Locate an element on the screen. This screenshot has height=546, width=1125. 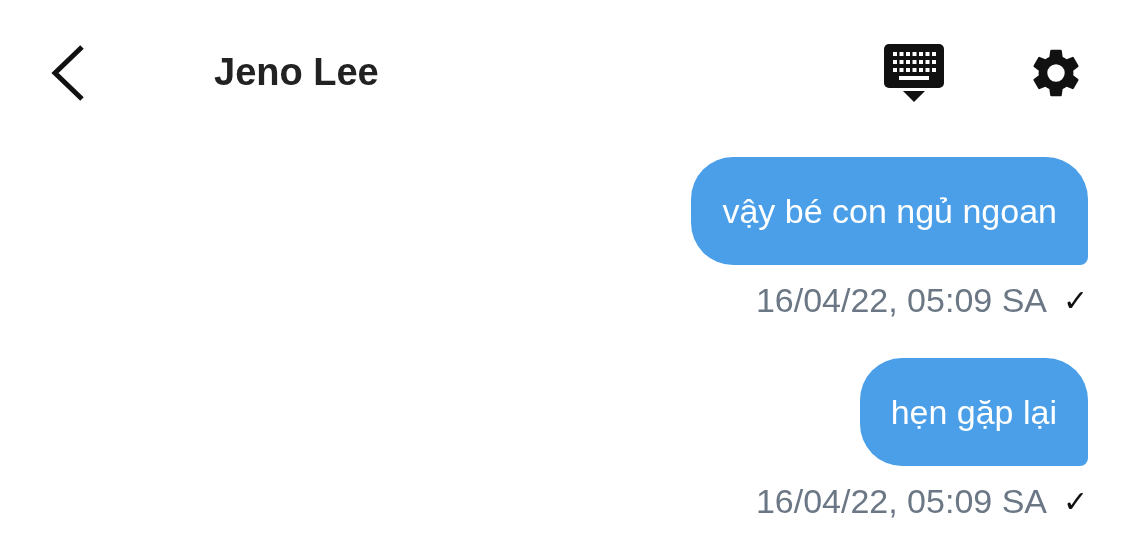
keyboard-icon is located at coordinates (914, 72).